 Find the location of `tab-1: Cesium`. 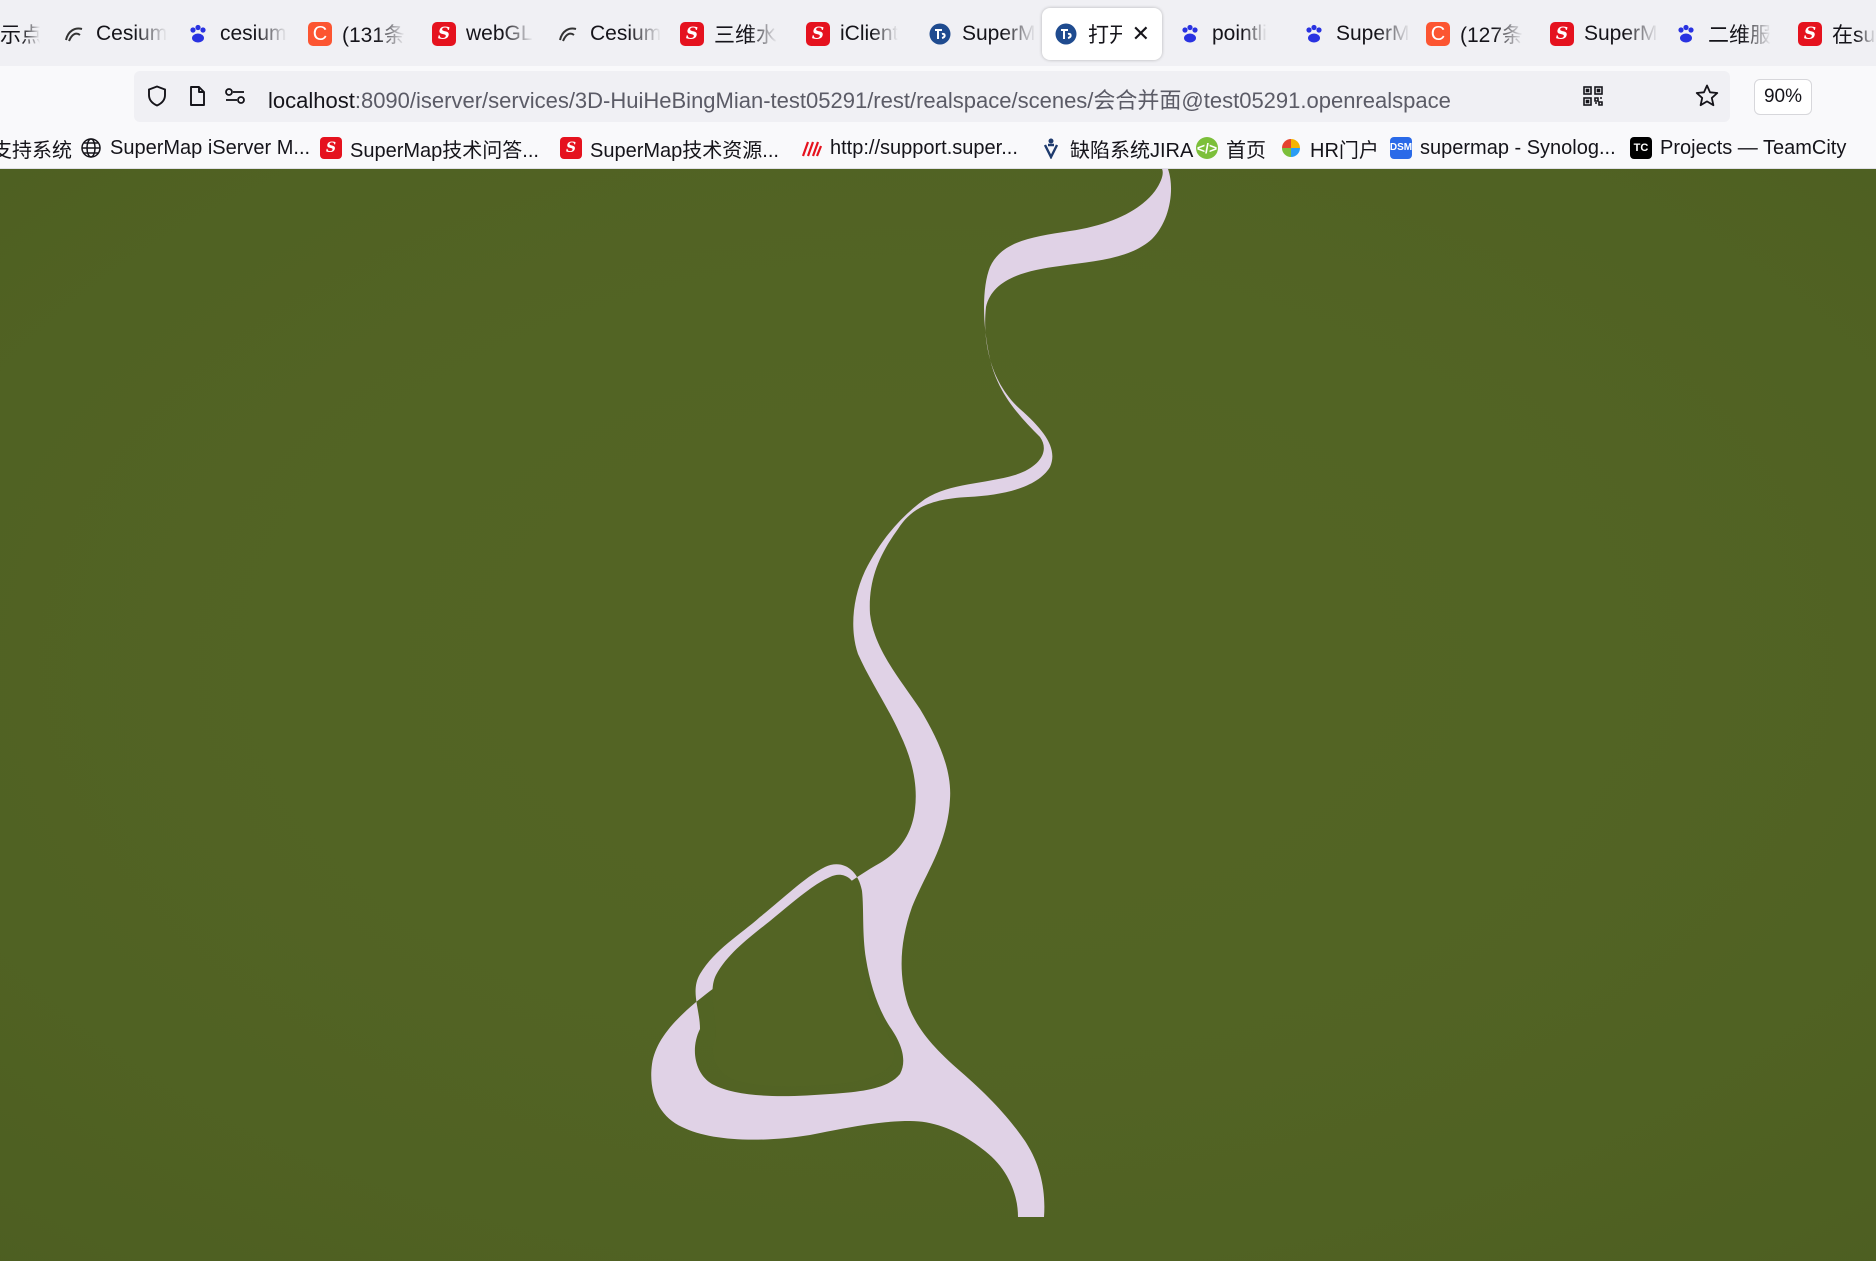

tab-1: Cesium is located at coordinates (117, 34).